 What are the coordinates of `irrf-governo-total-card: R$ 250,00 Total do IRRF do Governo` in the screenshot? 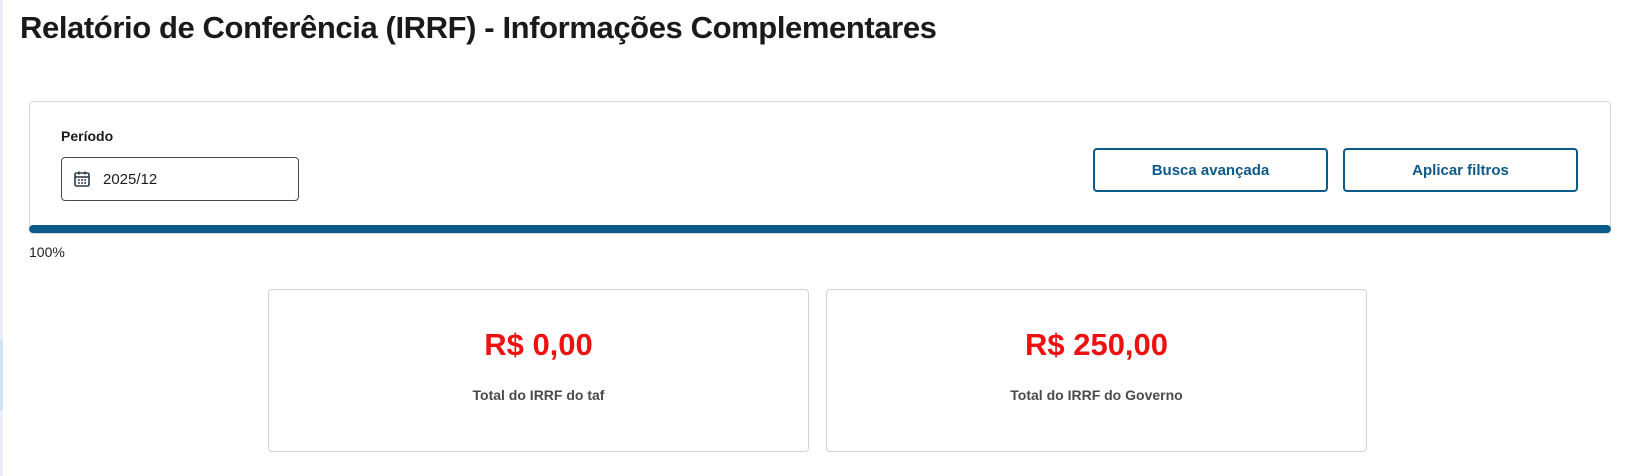 It's located at (1096, 370).